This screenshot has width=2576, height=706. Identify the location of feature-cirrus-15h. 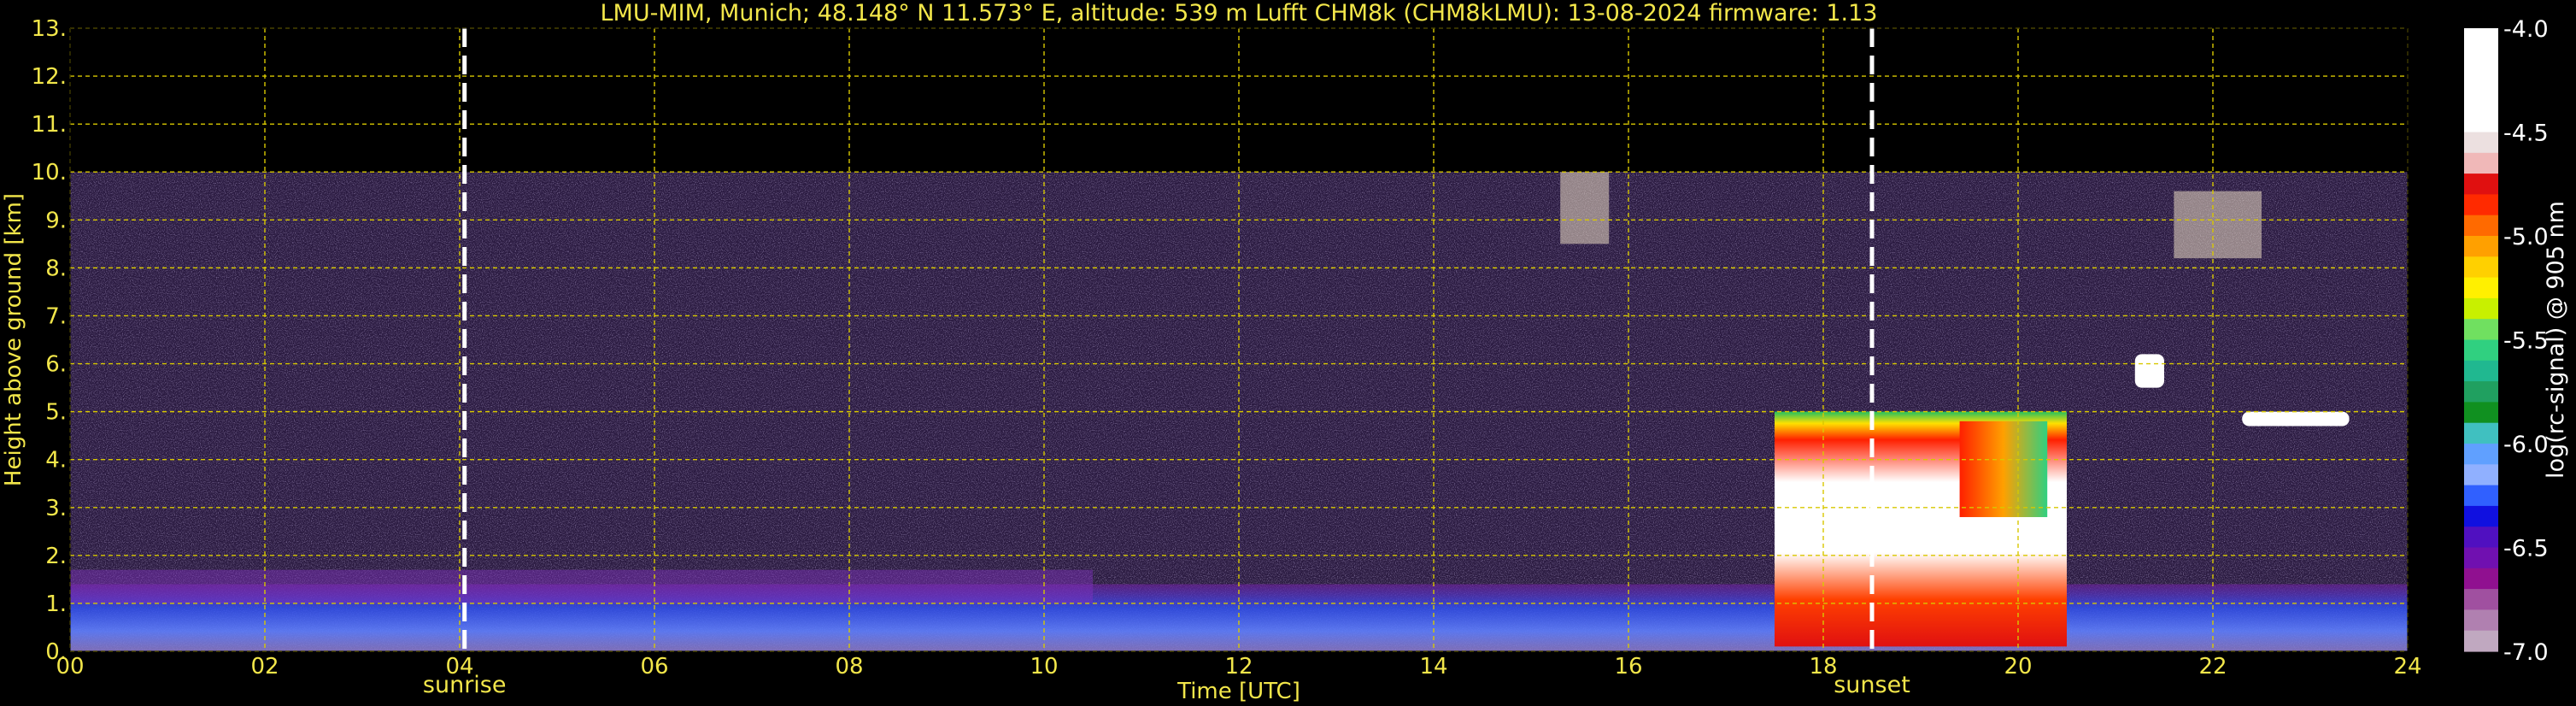
(1585, 208).